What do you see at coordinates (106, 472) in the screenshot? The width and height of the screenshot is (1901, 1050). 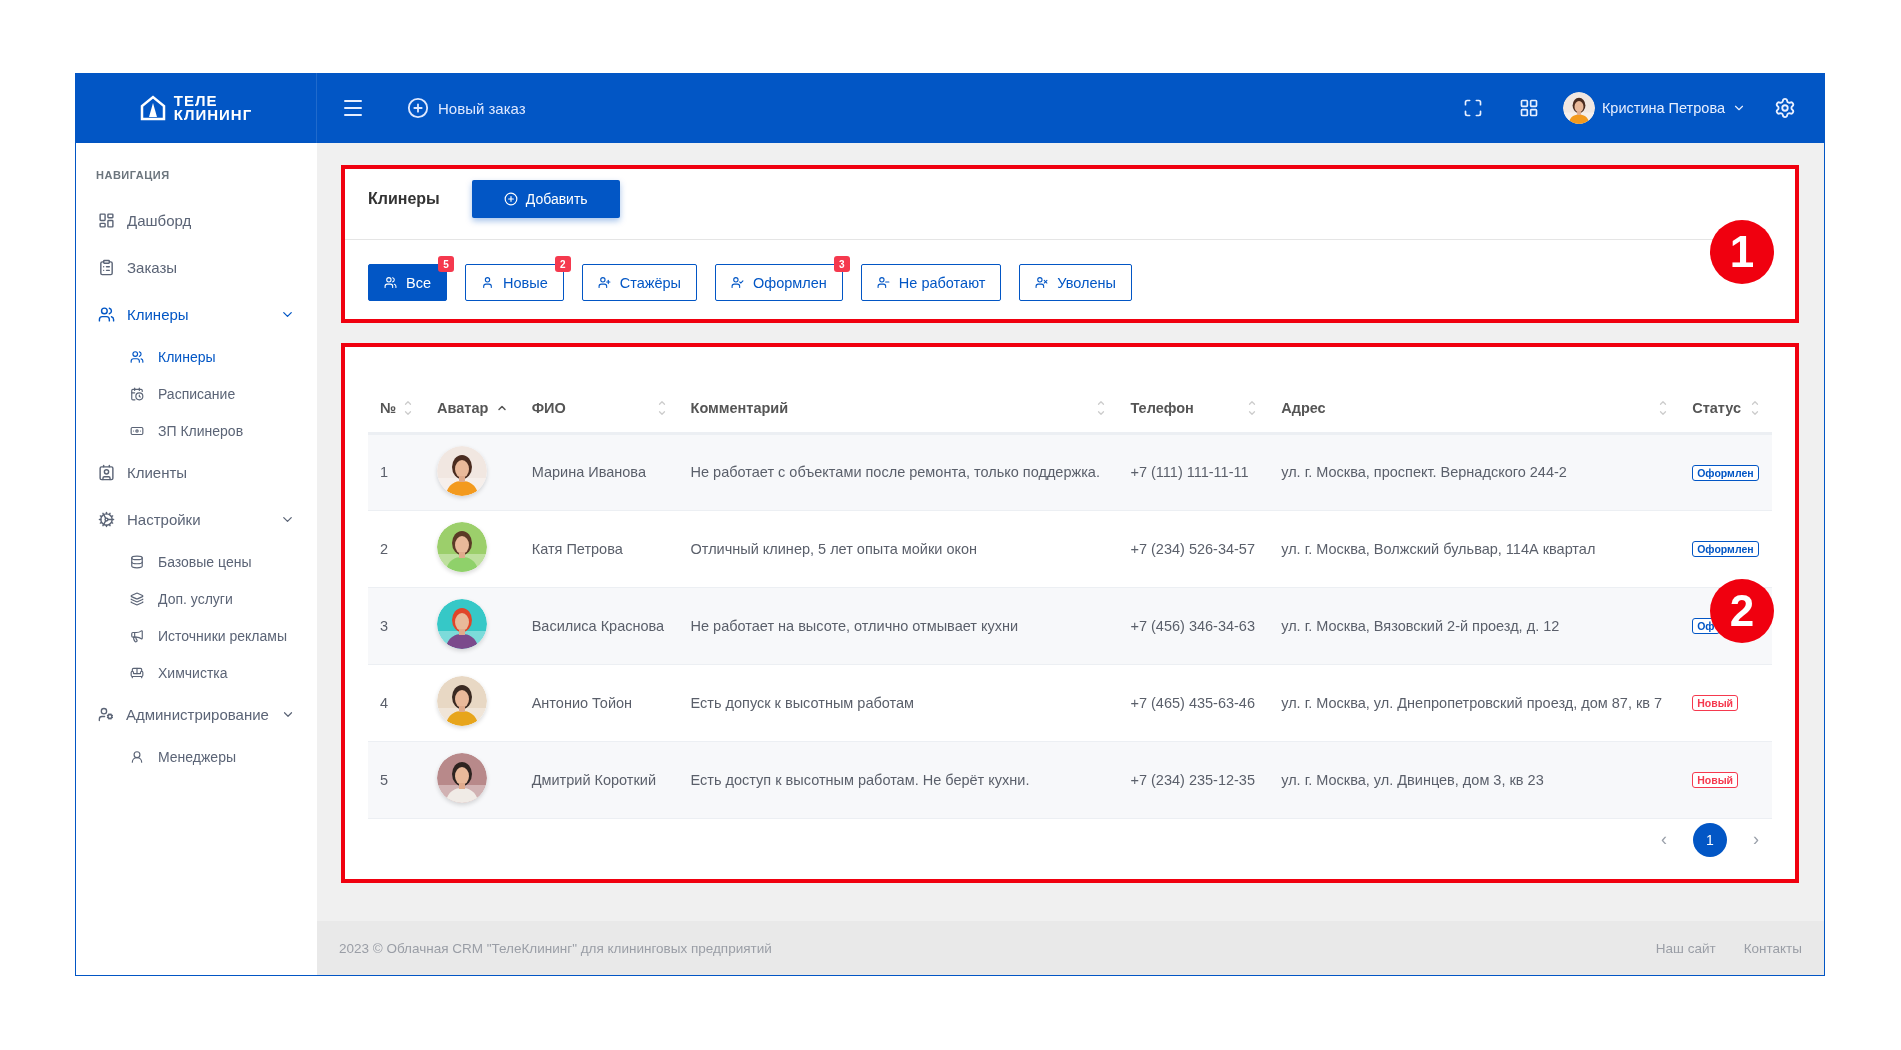 I see `contact-card-icon` at bounding box center [106, 472].